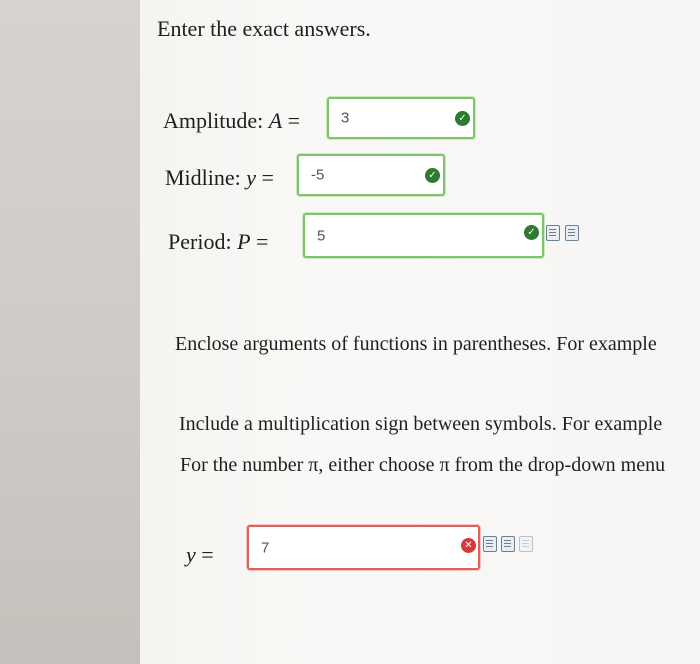  Describe the element at coordinates (259, 241) in the screenshot. I see `period-equals: =` at that location.